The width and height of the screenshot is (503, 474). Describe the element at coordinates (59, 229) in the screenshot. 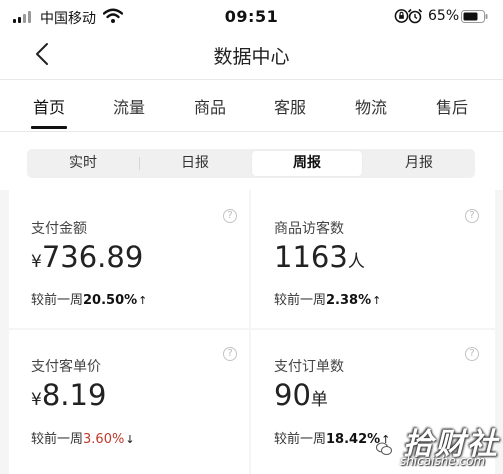

I see `metric-label: 支付金额` at that location.